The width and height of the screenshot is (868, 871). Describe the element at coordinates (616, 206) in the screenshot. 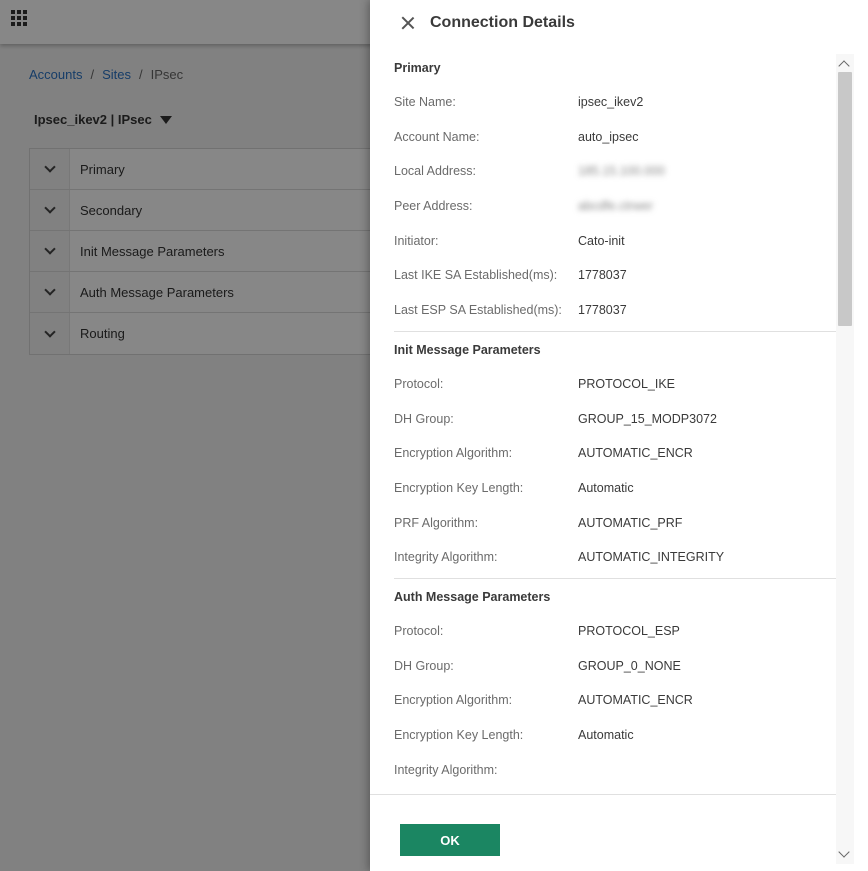

I see `field-value-redacted: abcdfe.ctrwer` at that location.